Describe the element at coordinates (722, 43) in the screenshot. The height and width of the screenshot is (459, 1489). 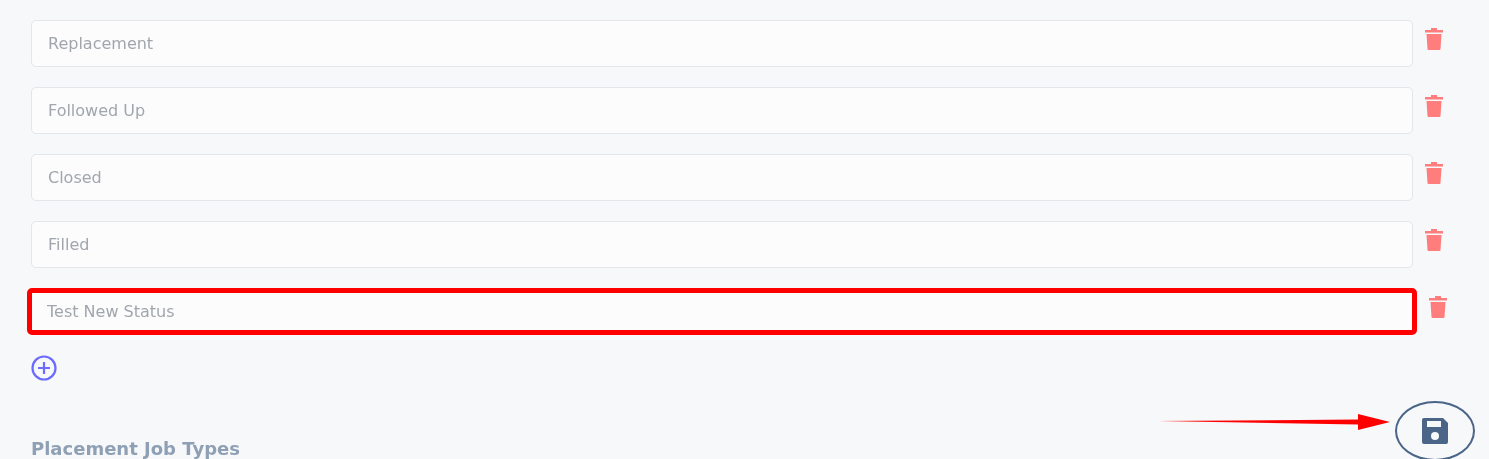
I see `status-field: Replacement` at that location.